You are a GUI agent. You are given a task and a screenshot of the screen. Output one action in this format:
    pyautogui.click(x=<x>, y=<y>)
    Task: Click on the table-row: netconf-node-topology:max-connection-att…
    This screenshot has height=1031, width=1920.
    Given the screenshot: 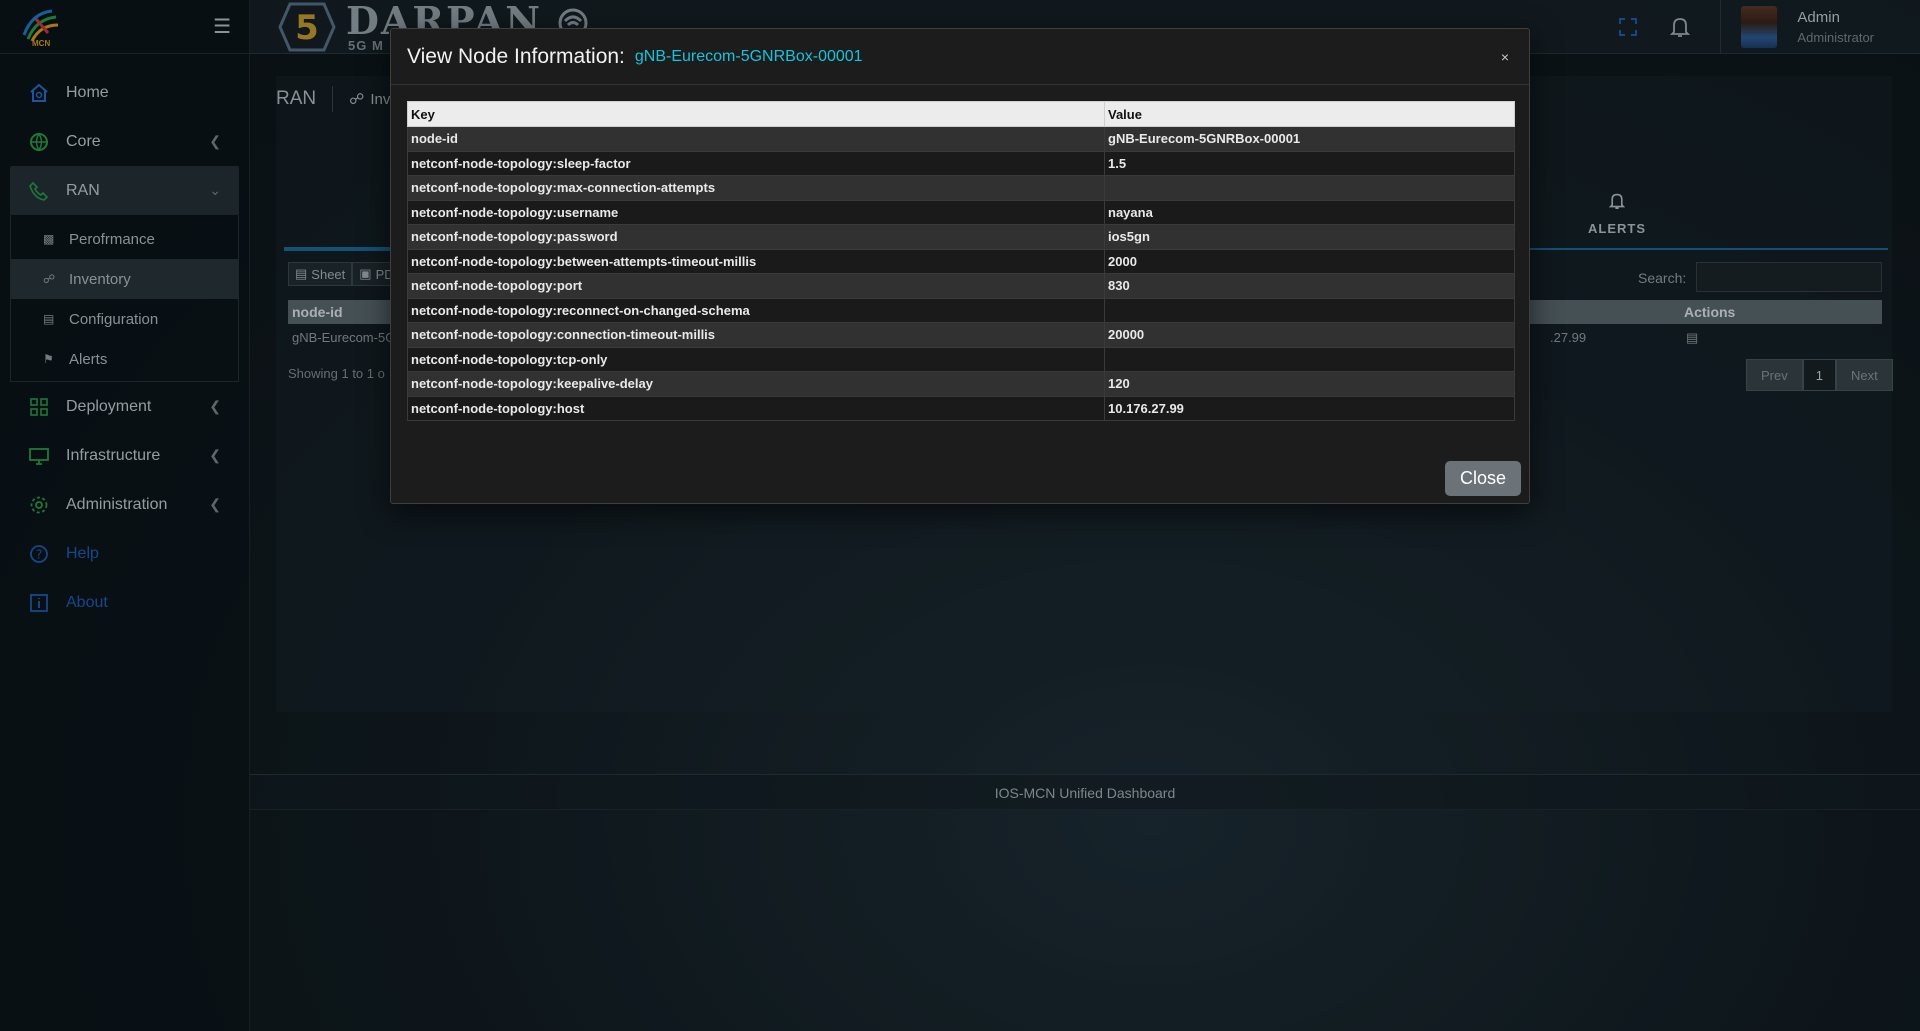 What is the action you would take?
    pyautogui.click(x=961, y=188)
    